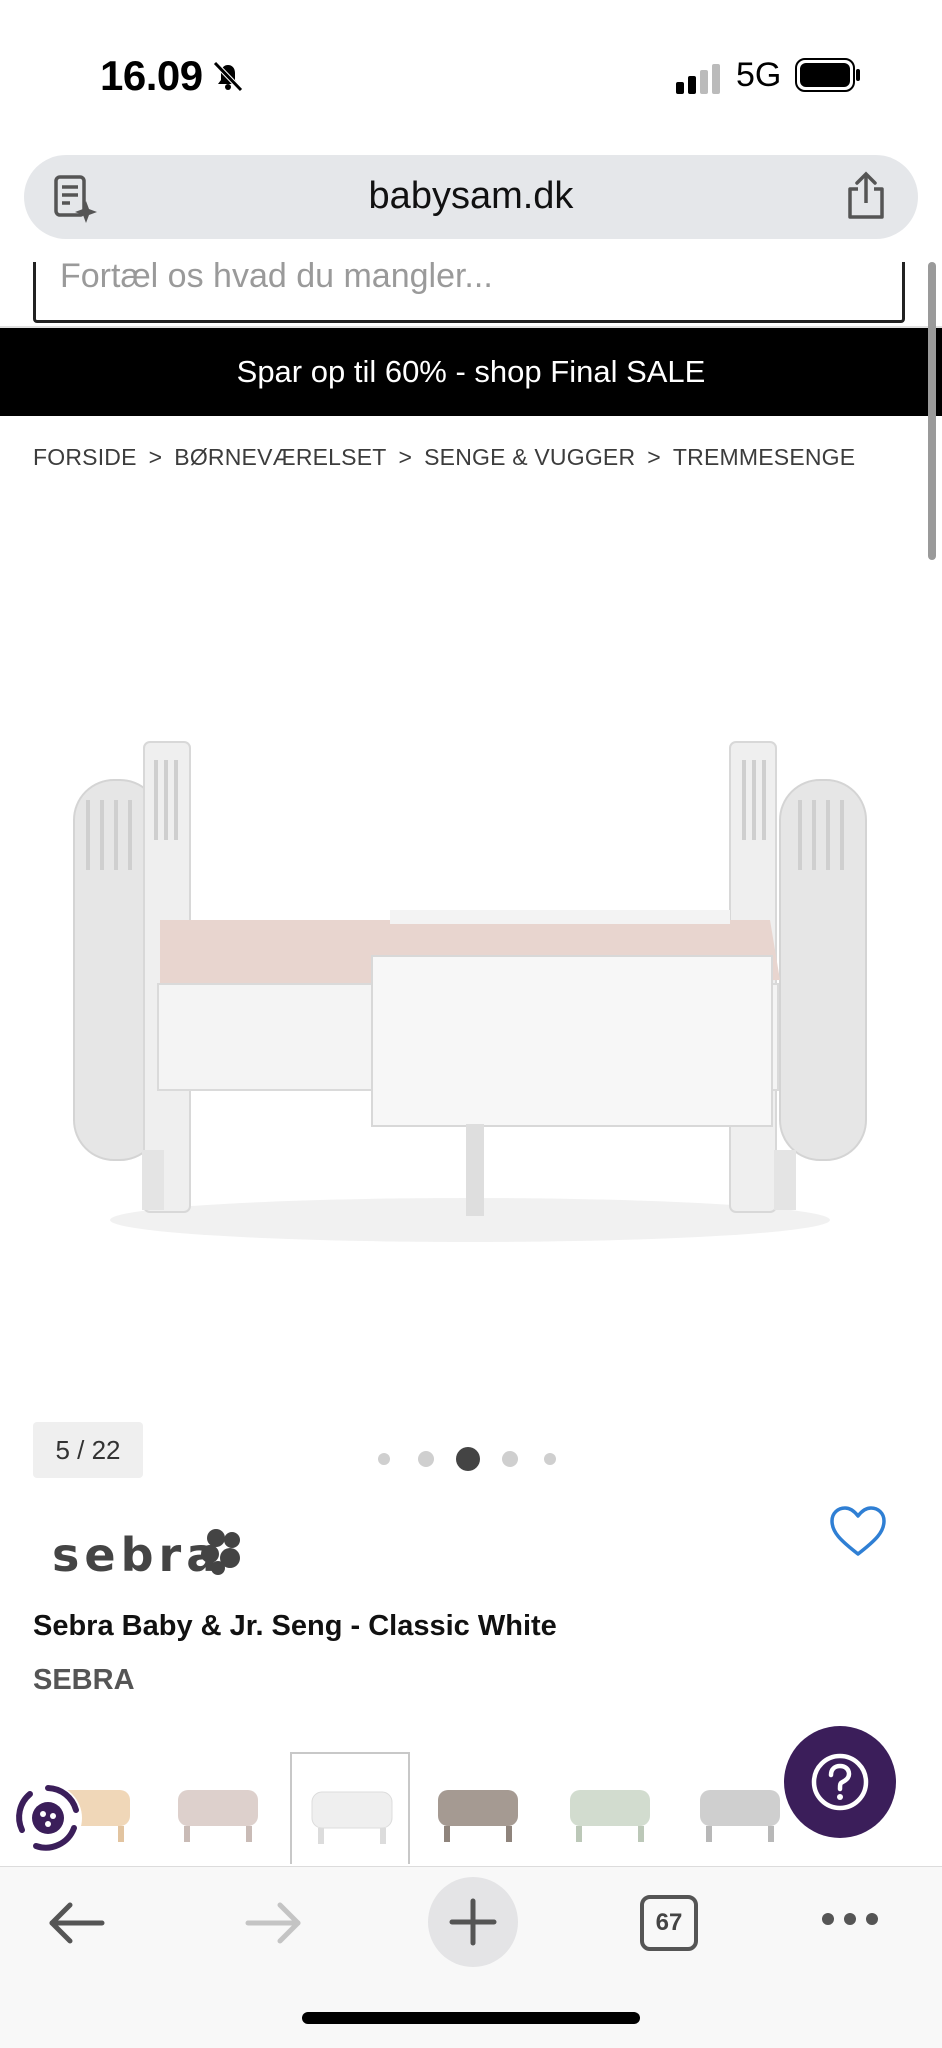  Describe the element at coordinates (759, 75) in the screenshot. I see `network-label: 5G` at that location.